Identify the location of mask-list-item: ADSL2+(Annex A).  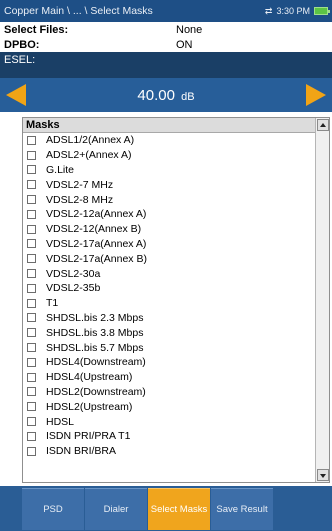
(169, 155).